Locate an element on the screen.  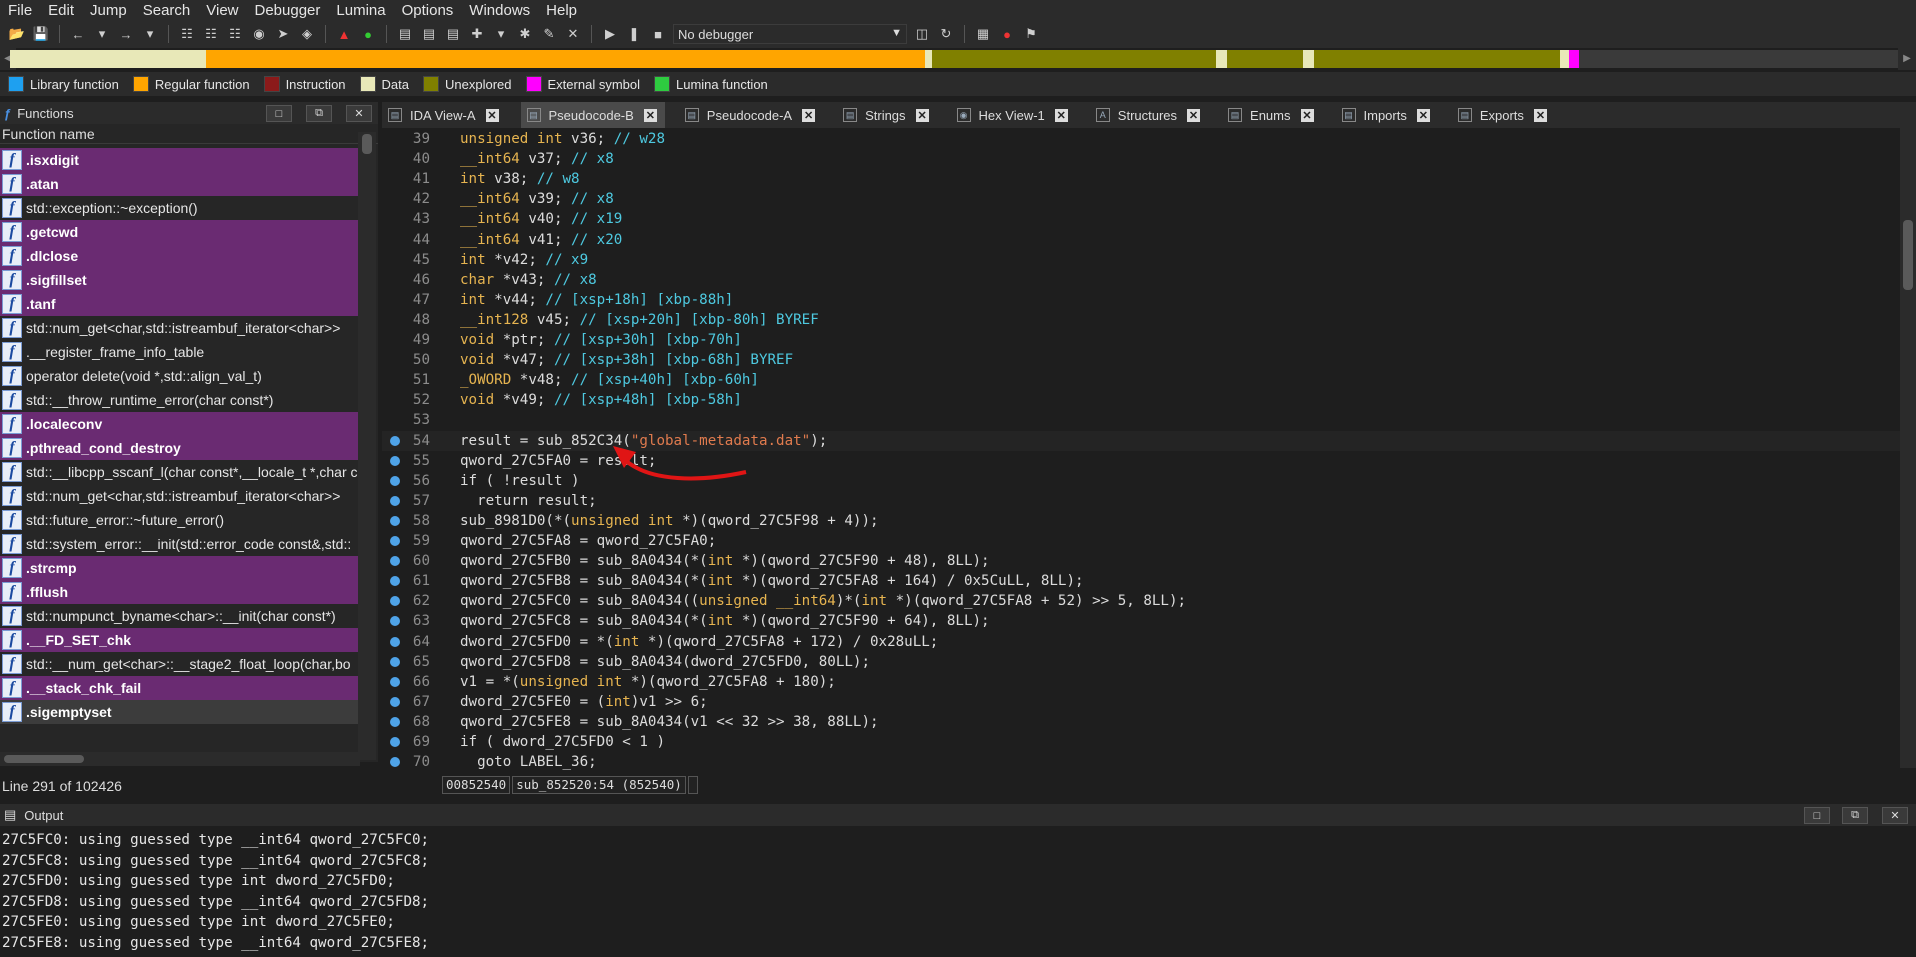
code-line: 44 __int64 v41; // x20 is located at coordinates (1142, 240).